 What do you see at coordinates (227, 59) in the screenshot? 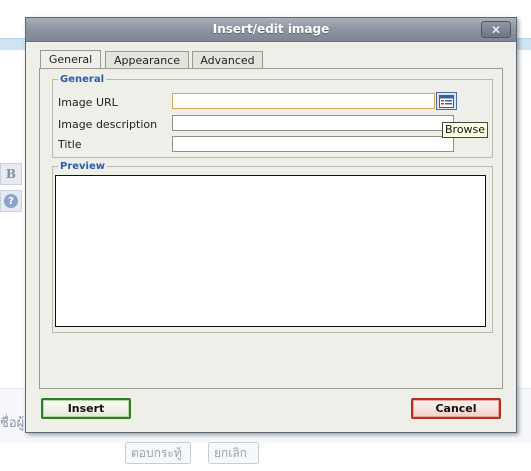
I see `tab-advanced: Advanced` at bounding box center [227, 59].